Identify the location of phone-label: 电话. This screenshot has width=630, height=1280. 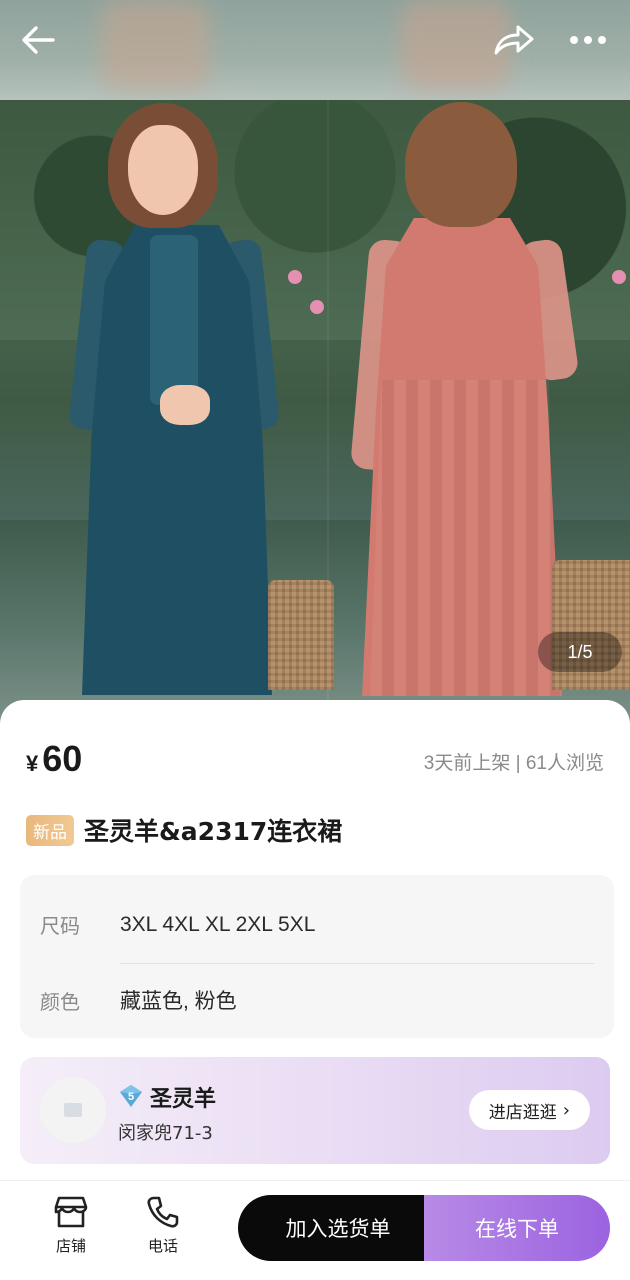
(162, 1246).